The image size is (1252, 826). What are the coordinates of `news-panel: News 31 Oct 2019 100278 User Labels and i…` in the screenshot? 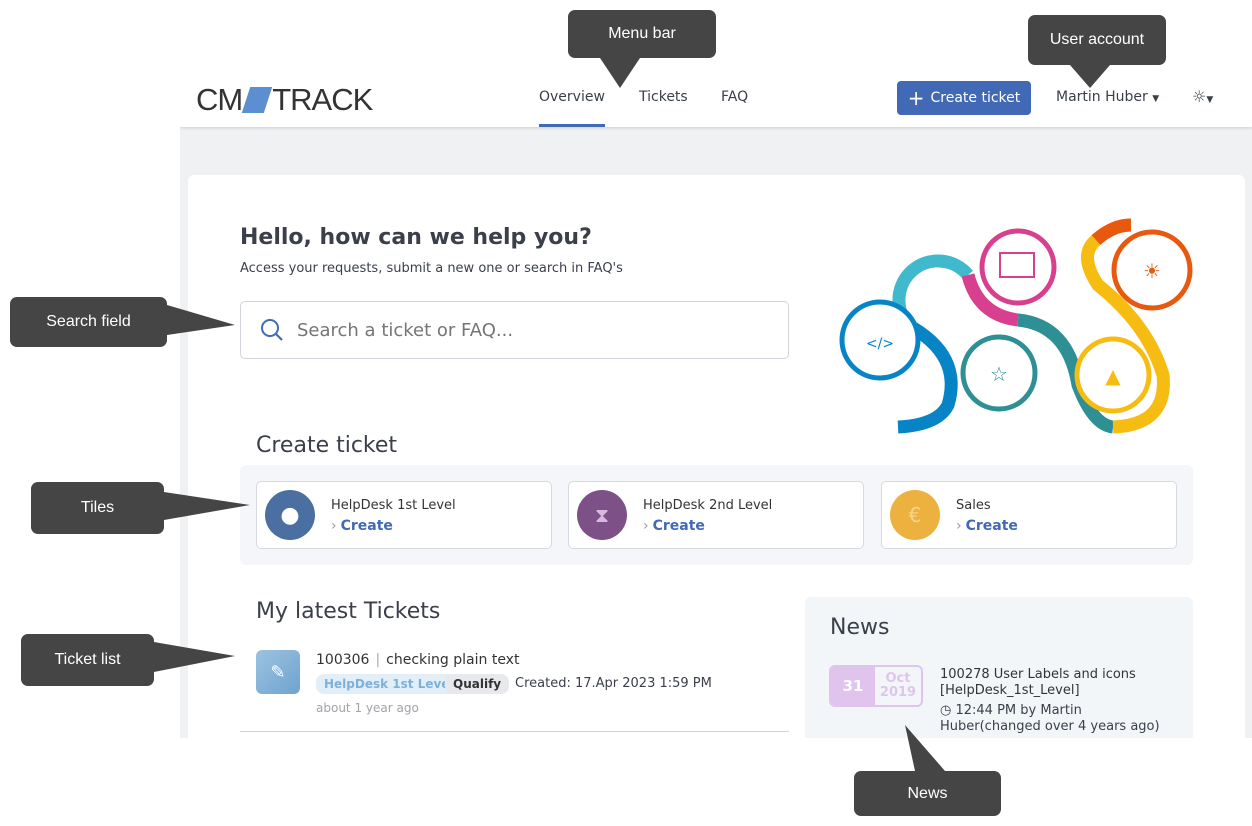 It's located at (999, 667).